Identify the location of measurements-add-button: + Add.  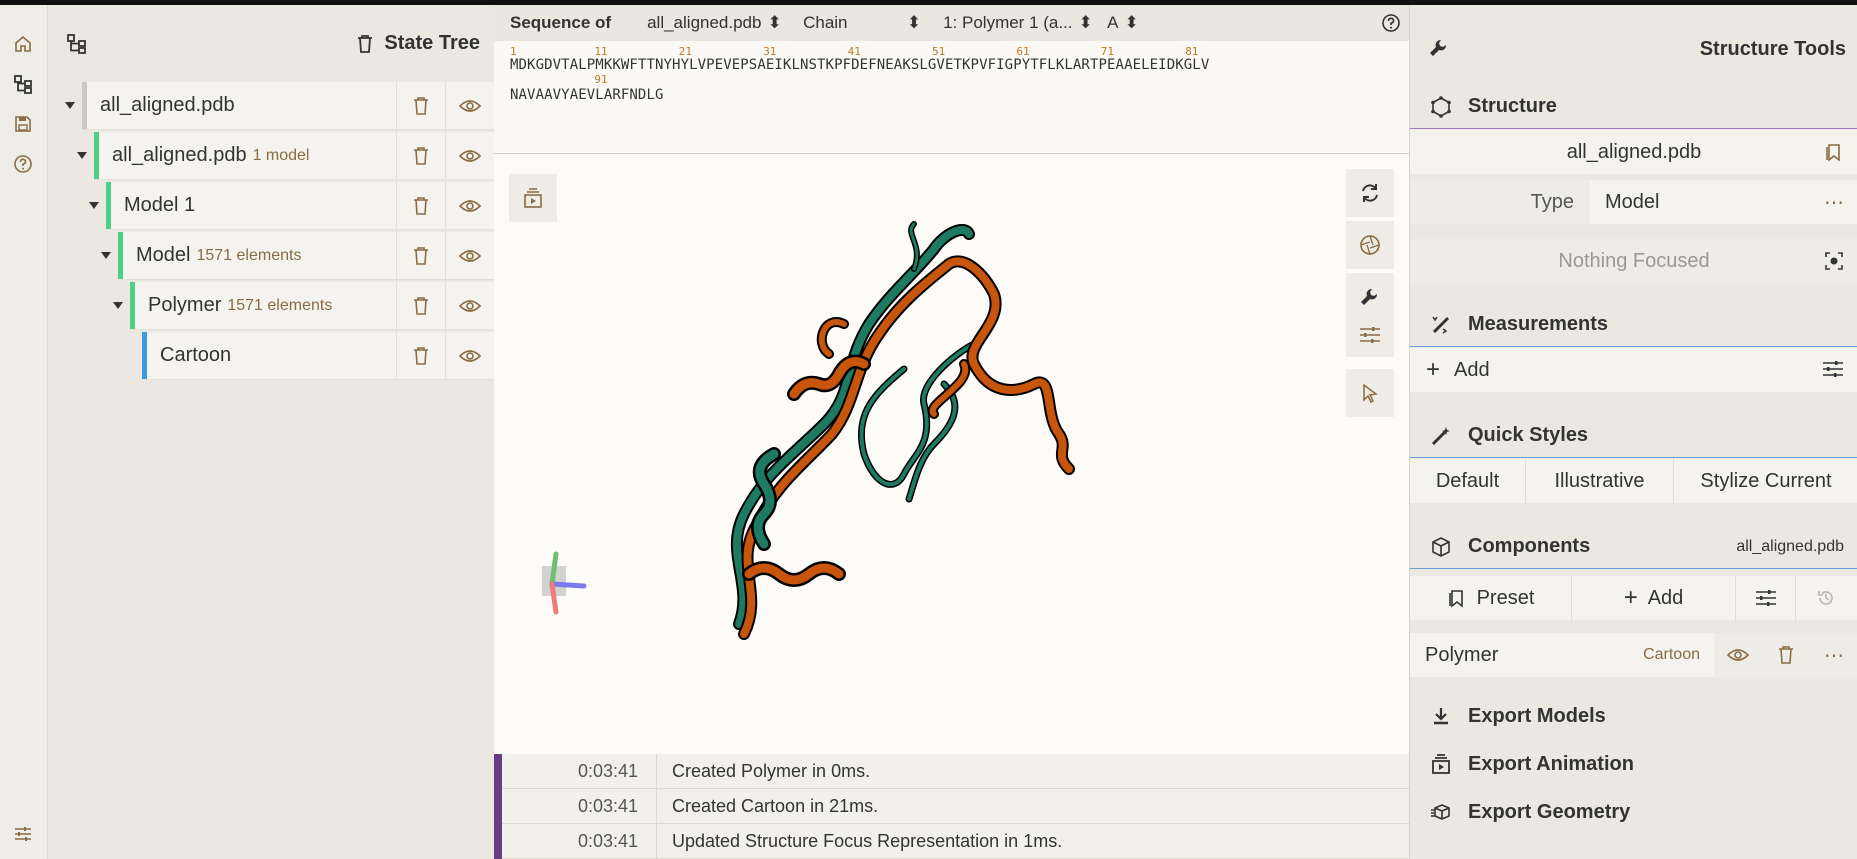
(1450, 370).